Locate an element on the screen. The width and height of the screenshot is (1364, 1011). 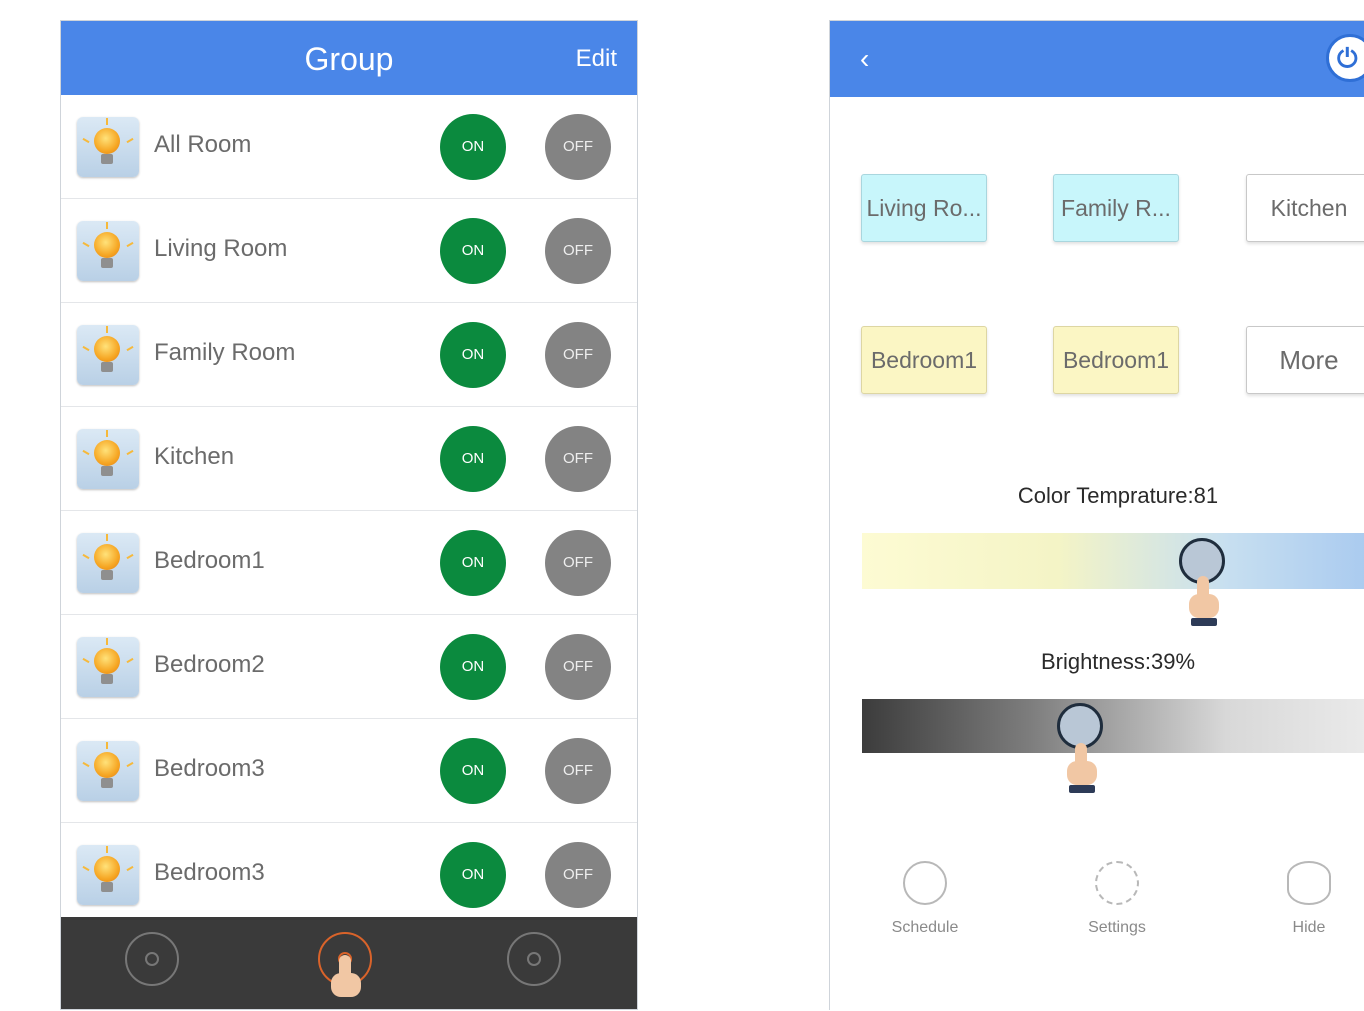
hide-button: Hide is located at coordinates (1309, 899).